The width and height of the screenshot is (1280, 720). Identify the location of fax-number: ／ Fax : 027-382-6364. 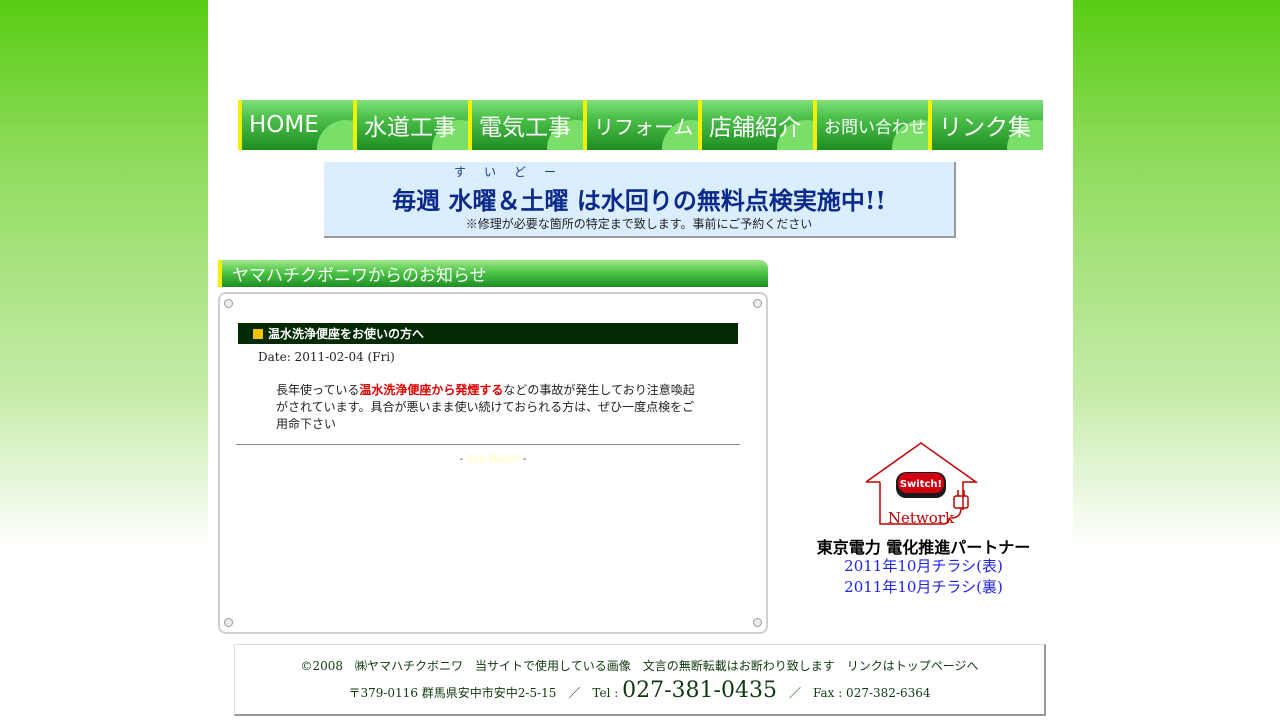
(853, 693).